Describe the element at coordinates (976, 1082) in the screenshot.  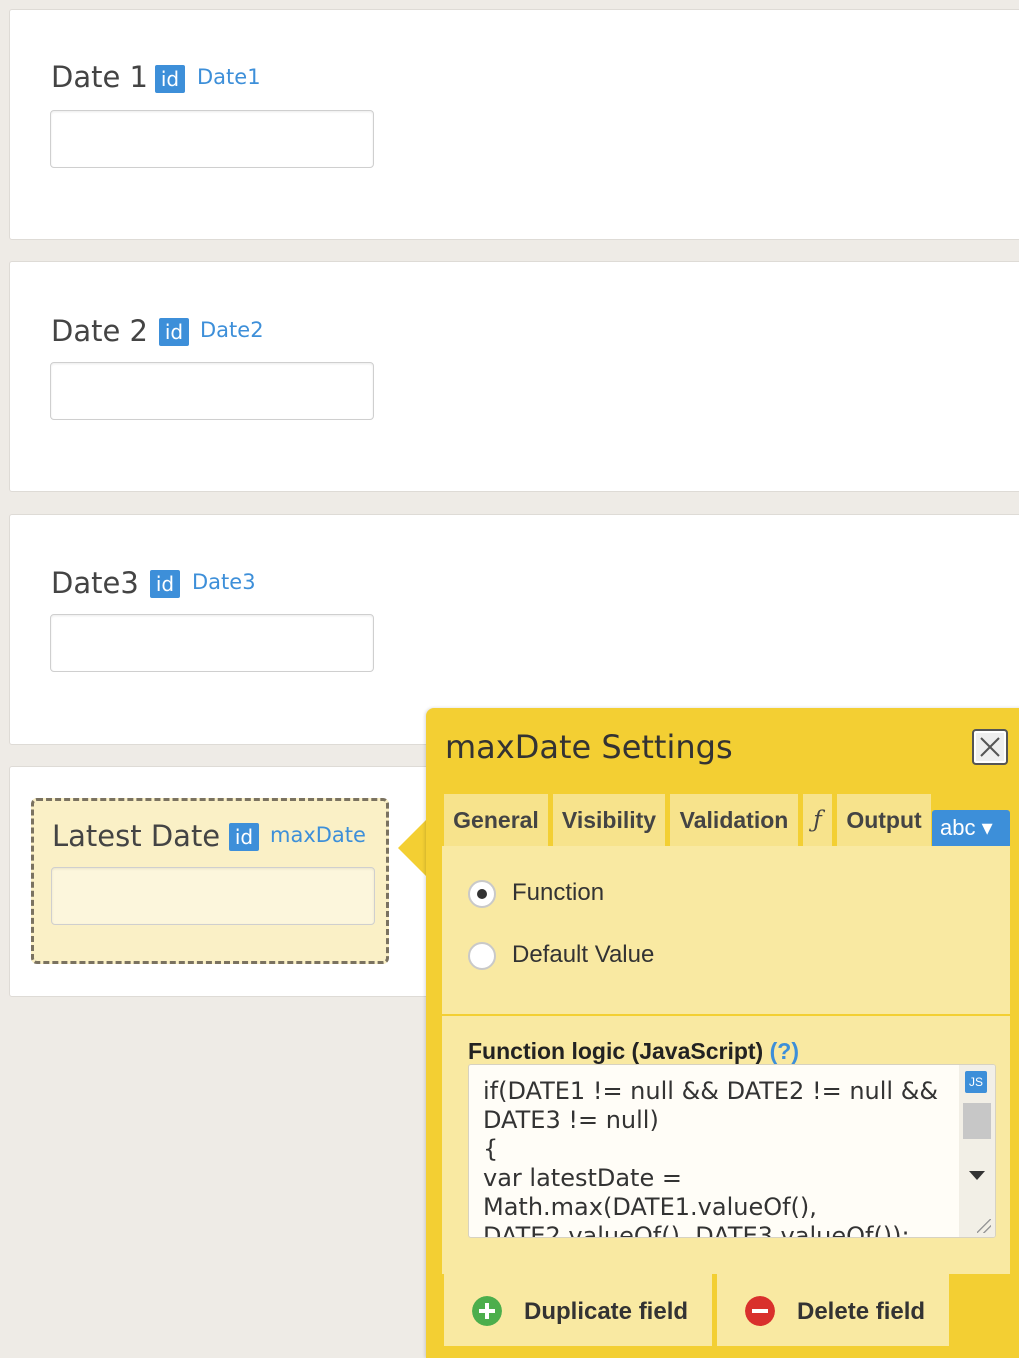
I see `js-icon: JS` at that location.